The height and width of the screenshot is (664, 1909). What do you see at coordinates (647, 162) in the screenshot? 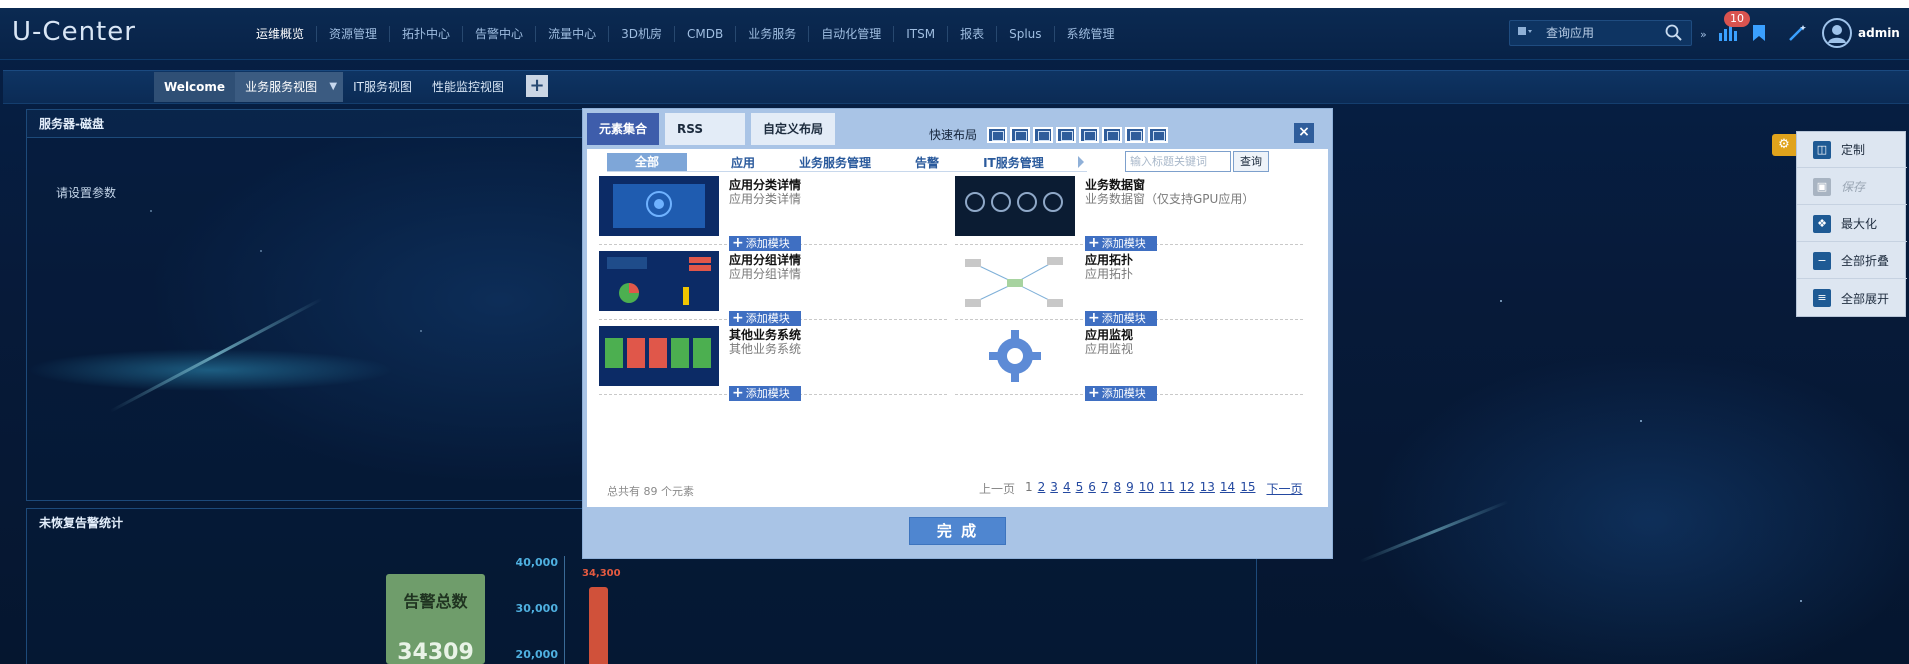
I see `category-all: 全部` at bounding box center [647, 162].